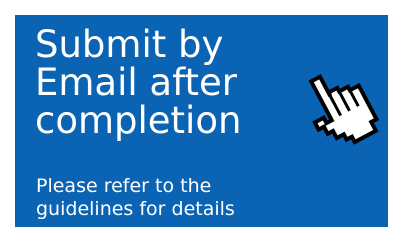 Image resolution: width=403 pixels, height=242 pixels. Describe the element at coordinates (344, 109) in the screenshot. I see `pointing-hand-cursor-icon` at that location.